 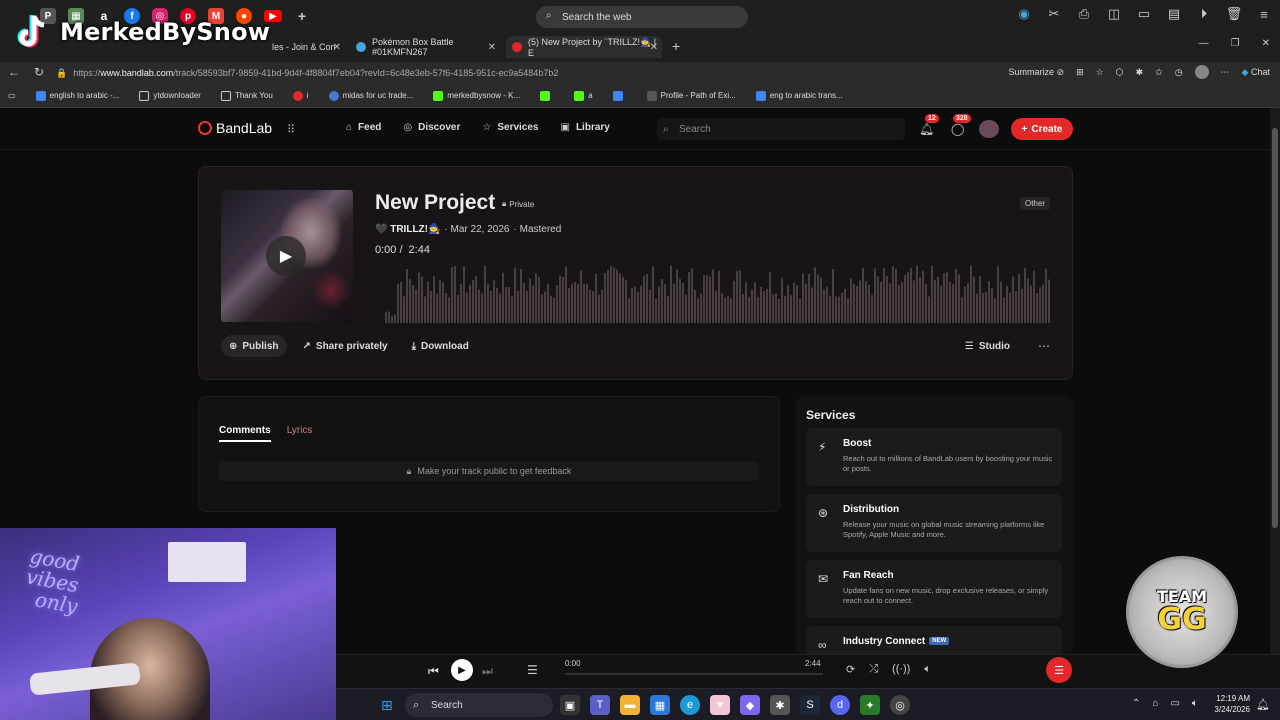 I want to click on favorite-star-icon: ☆, so click(x=1100, y=72).